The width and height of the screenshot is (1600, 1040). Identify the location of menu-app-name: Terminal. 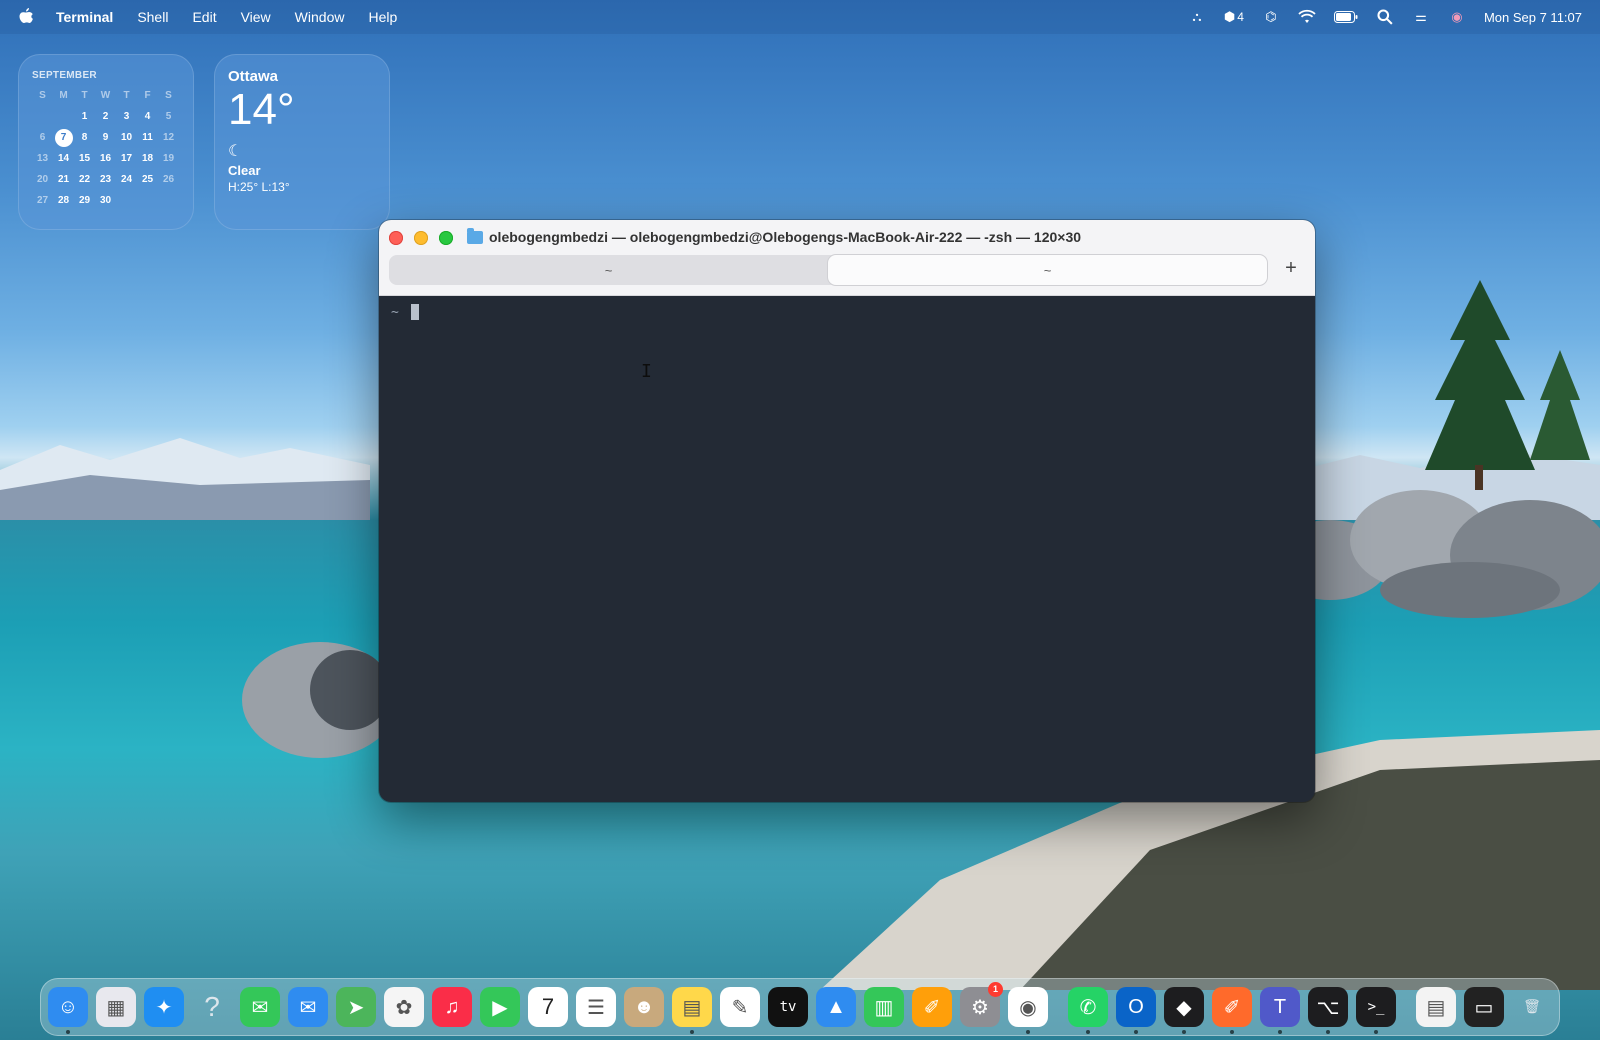
(84, 17).